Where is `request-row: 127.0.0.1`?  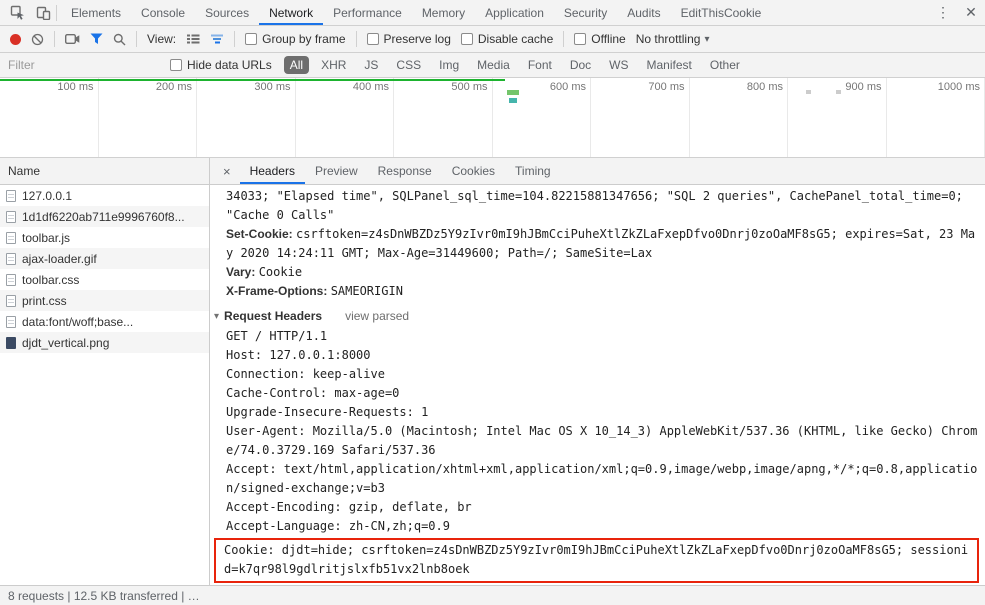
request-row: 127.0.0.1 is located at coordinates (104, 195).